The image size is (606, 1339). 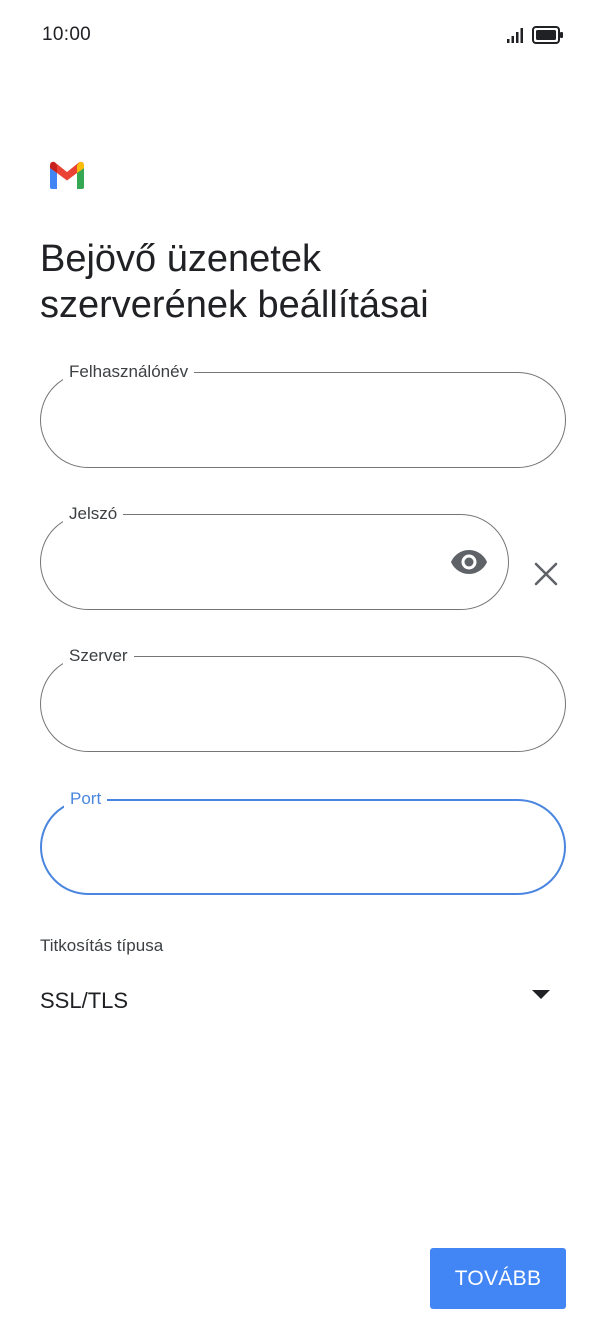 I want to click on gmail-logo-icon, so click(x=67, y=175).